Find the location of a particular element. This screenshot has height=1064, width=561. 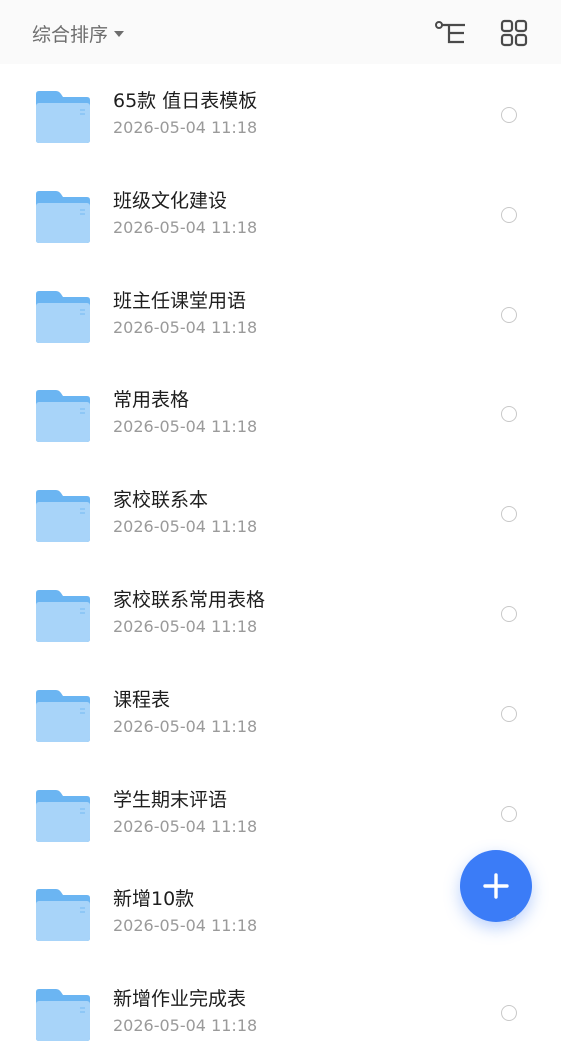

list-item: 常用表格 2026-05-04 11:18 is located at coordinates (280, 415).